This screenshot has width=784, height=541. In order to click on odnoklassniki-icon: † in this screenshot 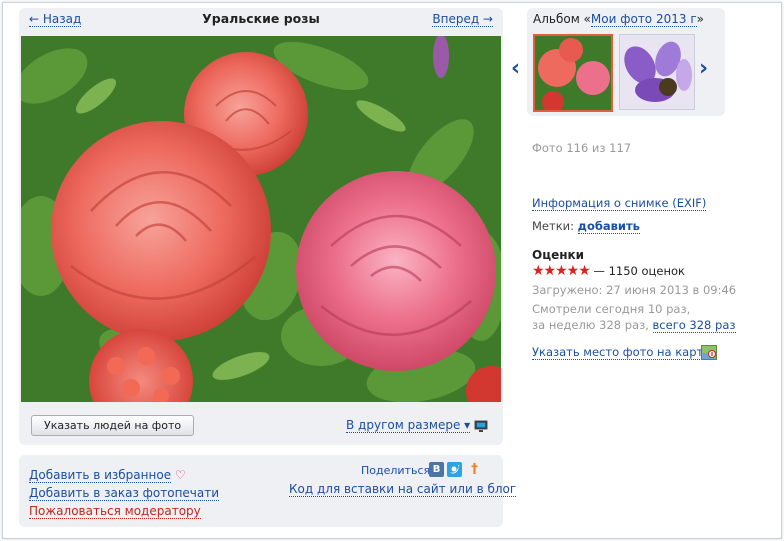, I will do `click(474, 469)`.